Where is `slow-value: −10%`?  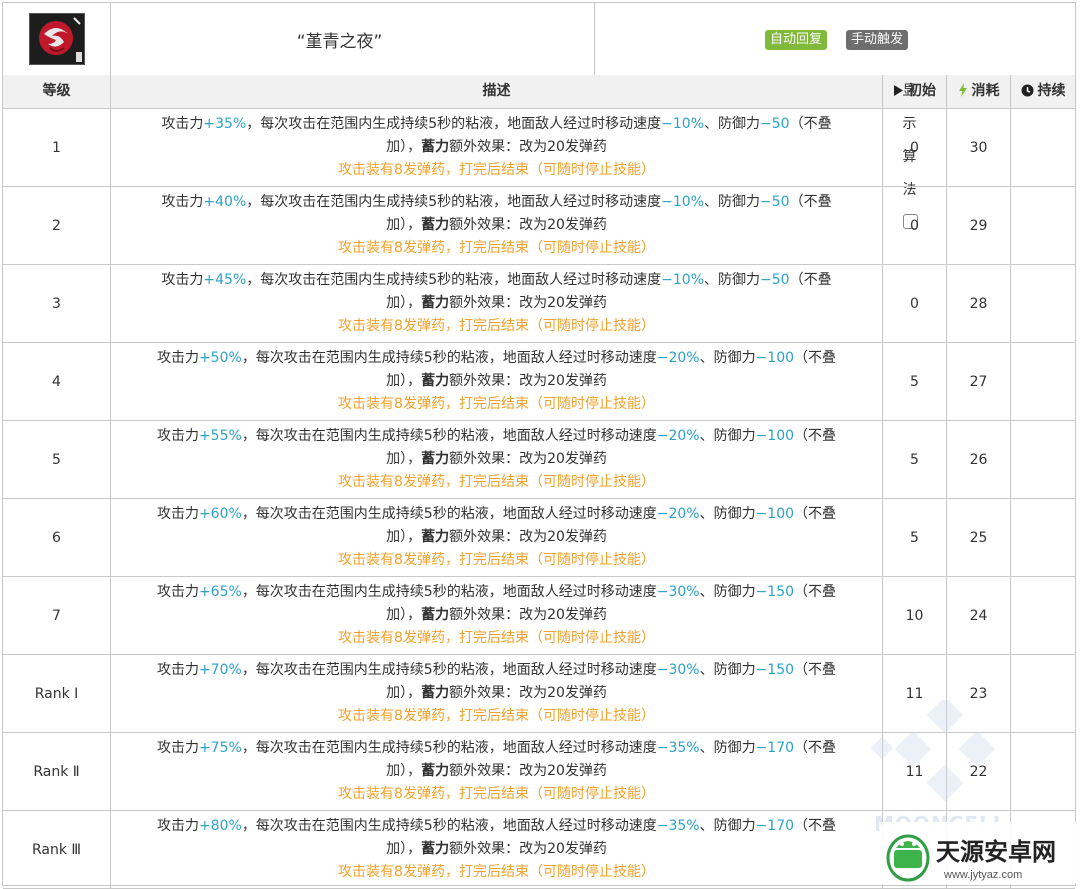 slow-value: −10% is located at coordinates (683, 202).